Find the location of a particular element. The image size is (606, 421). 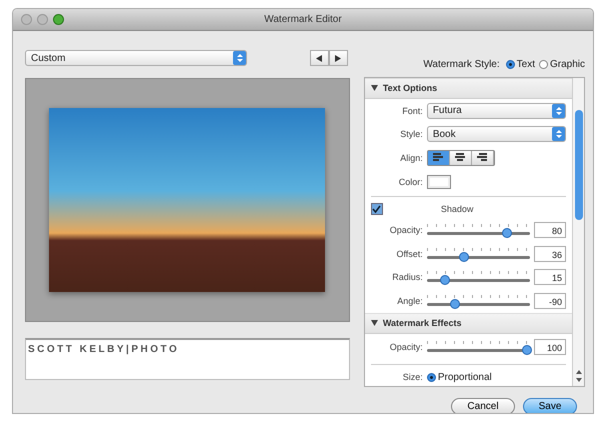

watermark-text-field: SCOTT KELBY|PHOTO is located at coordinates (187, 359).